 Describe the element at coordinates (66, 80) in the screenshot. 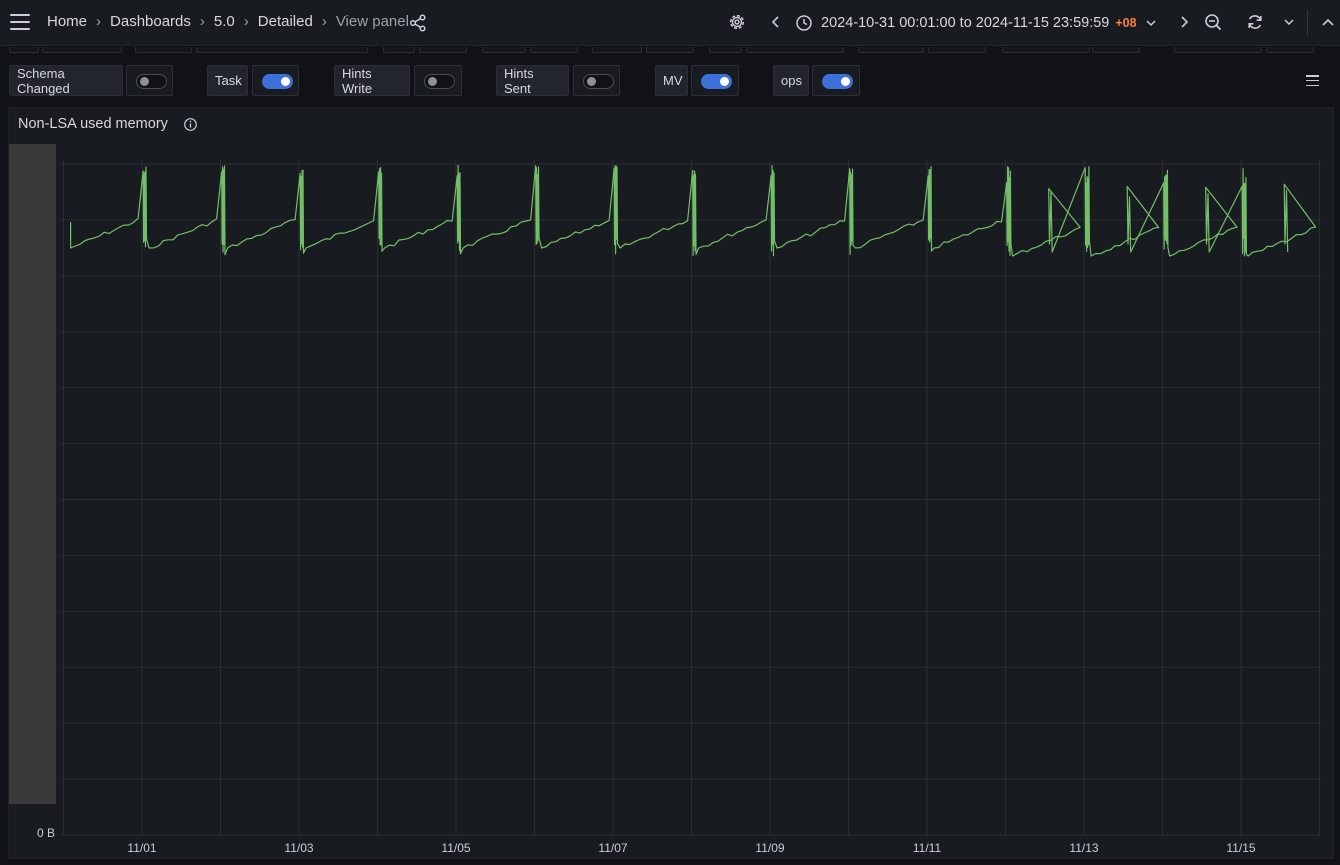

I see `variable-label-schema-changed: Schema Changed` at that location.